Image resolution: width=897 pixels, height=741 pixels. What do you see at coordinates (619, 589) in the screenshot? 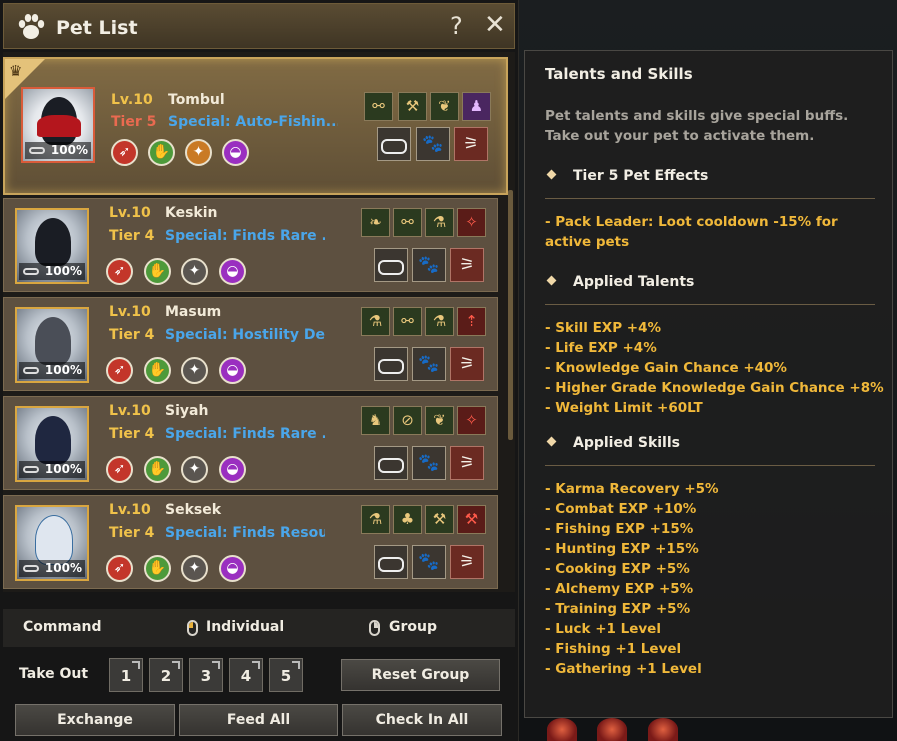
I see `skill-line: - Alchemy EXP +5%` at bounding box center [619, 589].